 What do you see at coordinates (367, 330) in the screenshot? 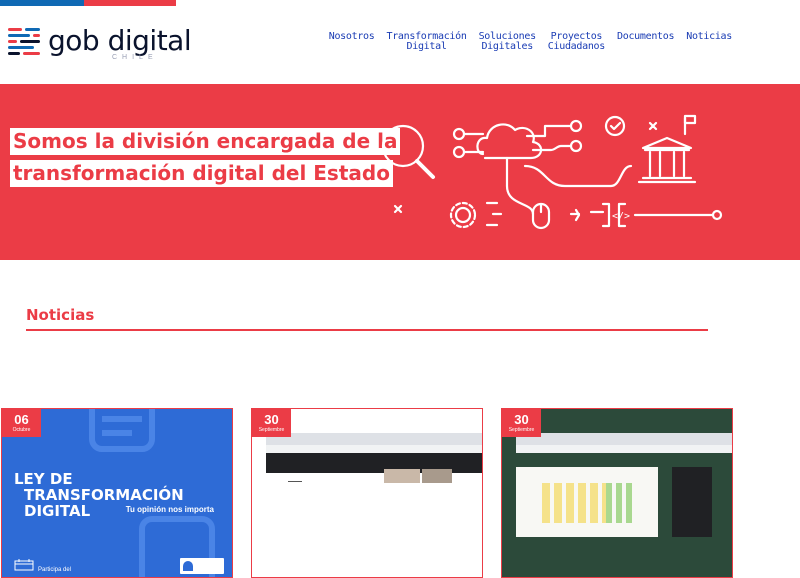
I see `news-section-divider` at bounding box center [367, 330].